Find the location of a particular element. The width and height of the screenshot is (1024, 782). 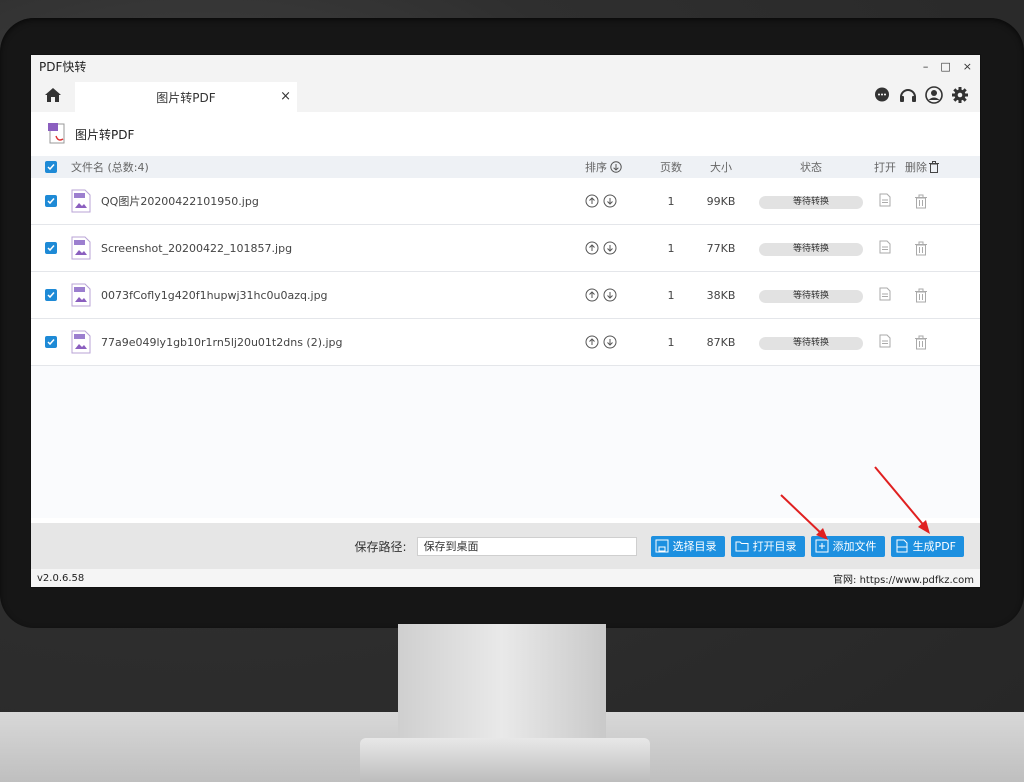

file-name: Screenshot_20200422_101857.jpg is located at coordinates (197, 248).